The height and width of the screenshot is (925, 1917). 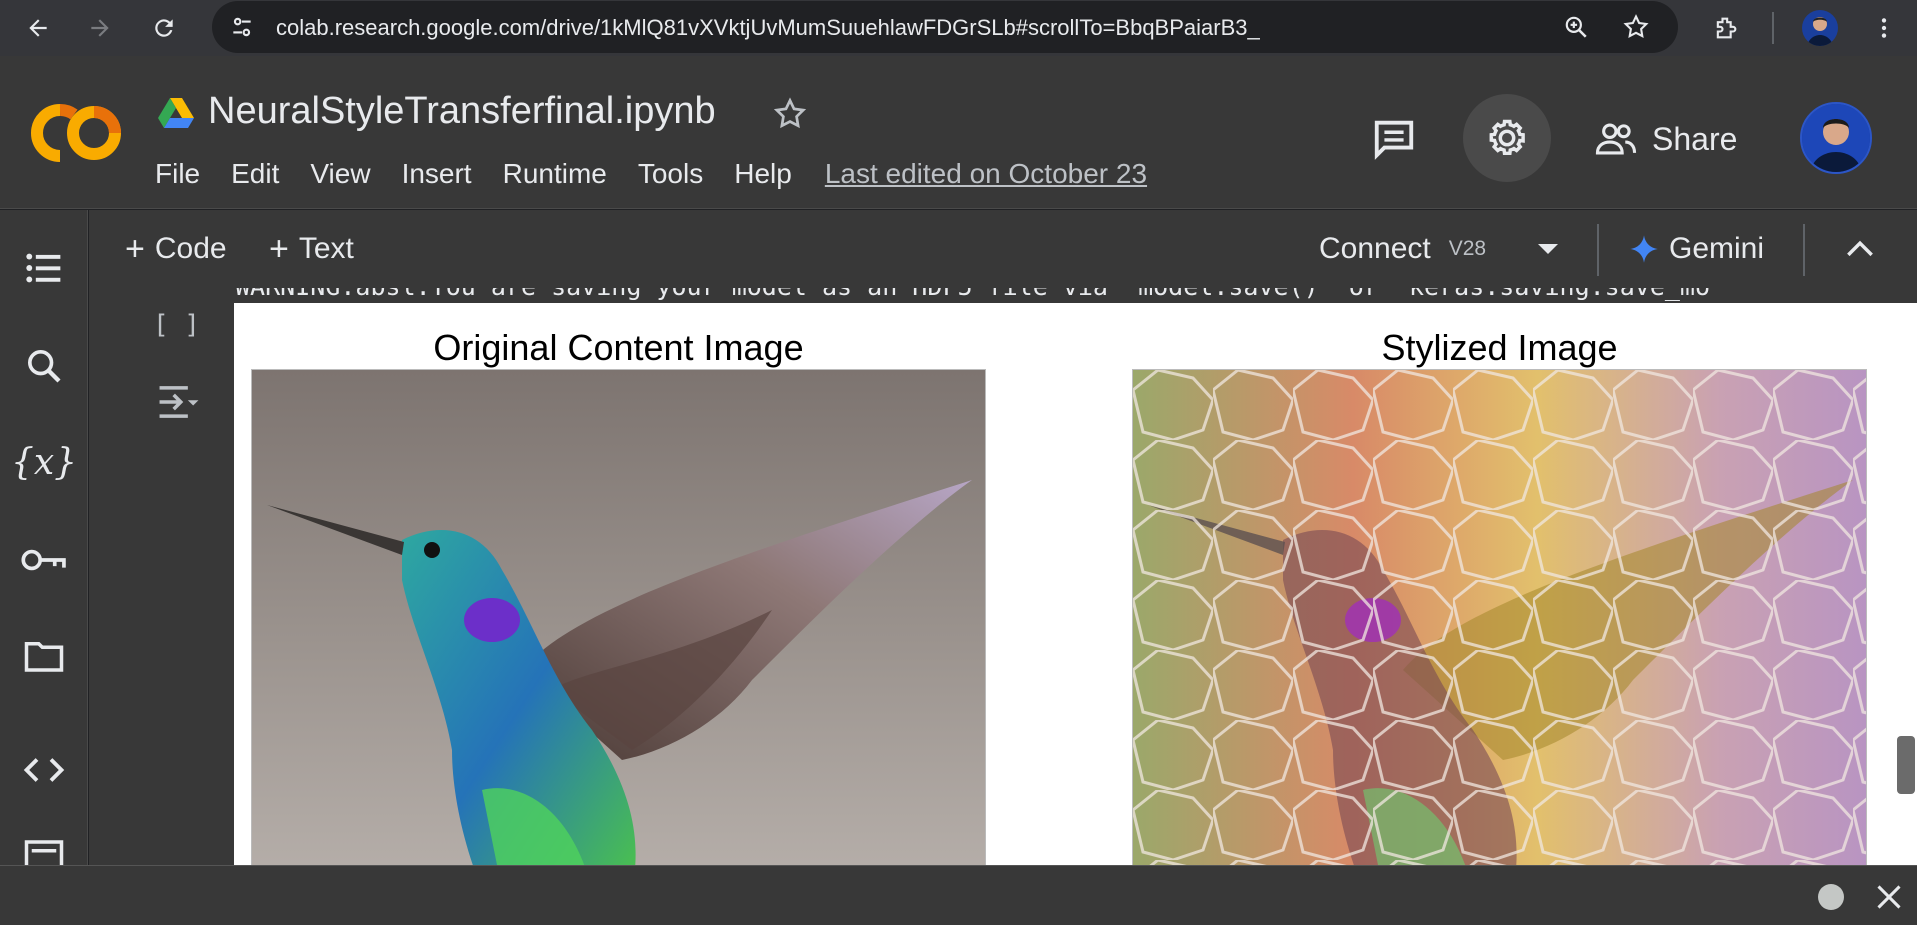 What do you see at coordinates (242, 27) in the screenshot?
I see `site-settings-icon` at bounding box center [242, 27].